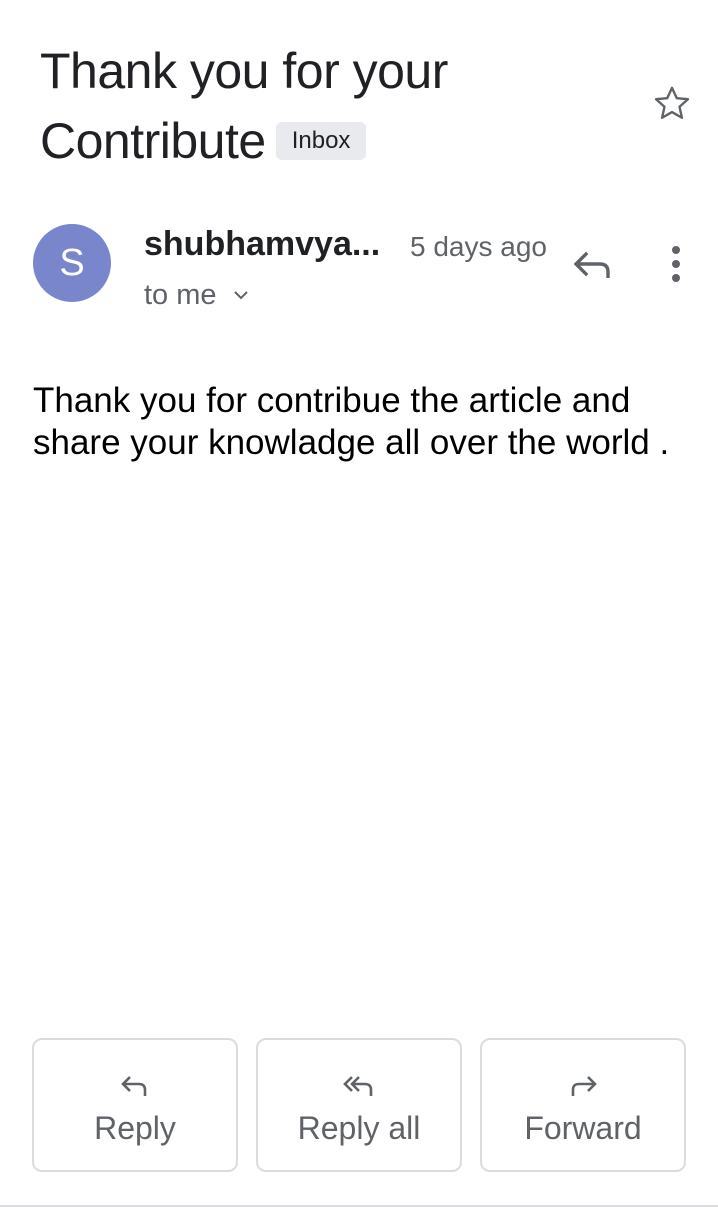 Image resolution: width=718 pixels, height=1208 pixels. I want to click on email-subject: Thank you for your Contribute Inbox, so click(340, 106).